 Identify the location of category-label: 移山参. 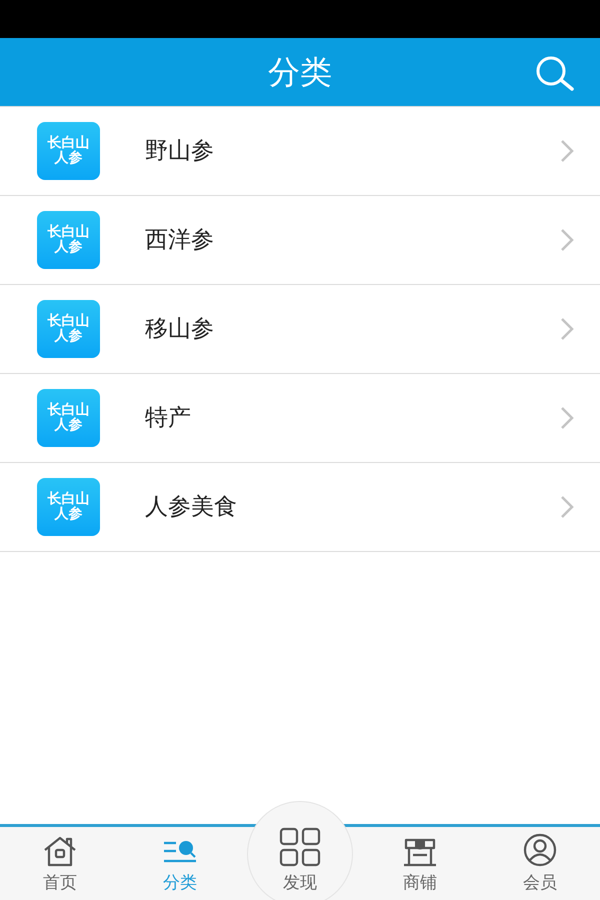
(180, 329).